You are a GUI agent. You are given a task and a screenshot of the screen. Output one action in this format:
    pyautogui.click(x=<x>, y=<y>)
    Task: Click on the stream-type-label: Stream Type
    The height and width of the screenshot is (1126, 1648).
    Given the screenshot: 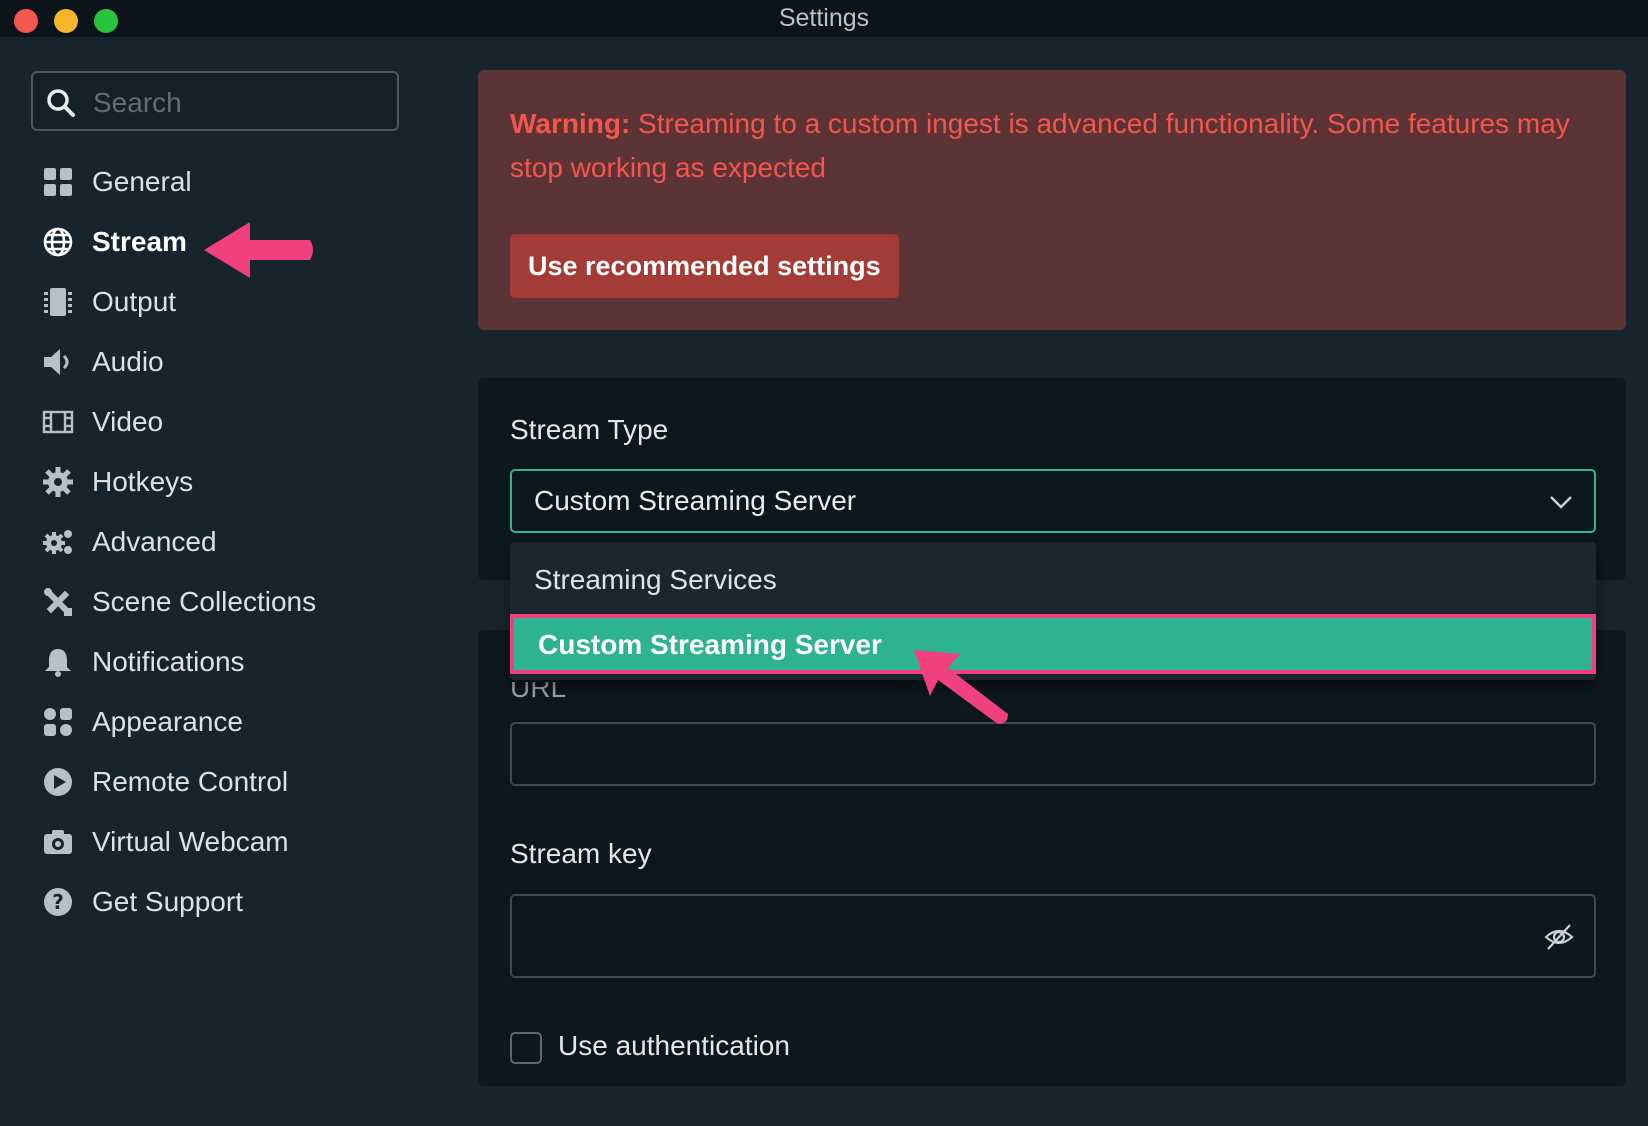 What is the action you would take?
    pyautogui.click(x=589, y=429)
    